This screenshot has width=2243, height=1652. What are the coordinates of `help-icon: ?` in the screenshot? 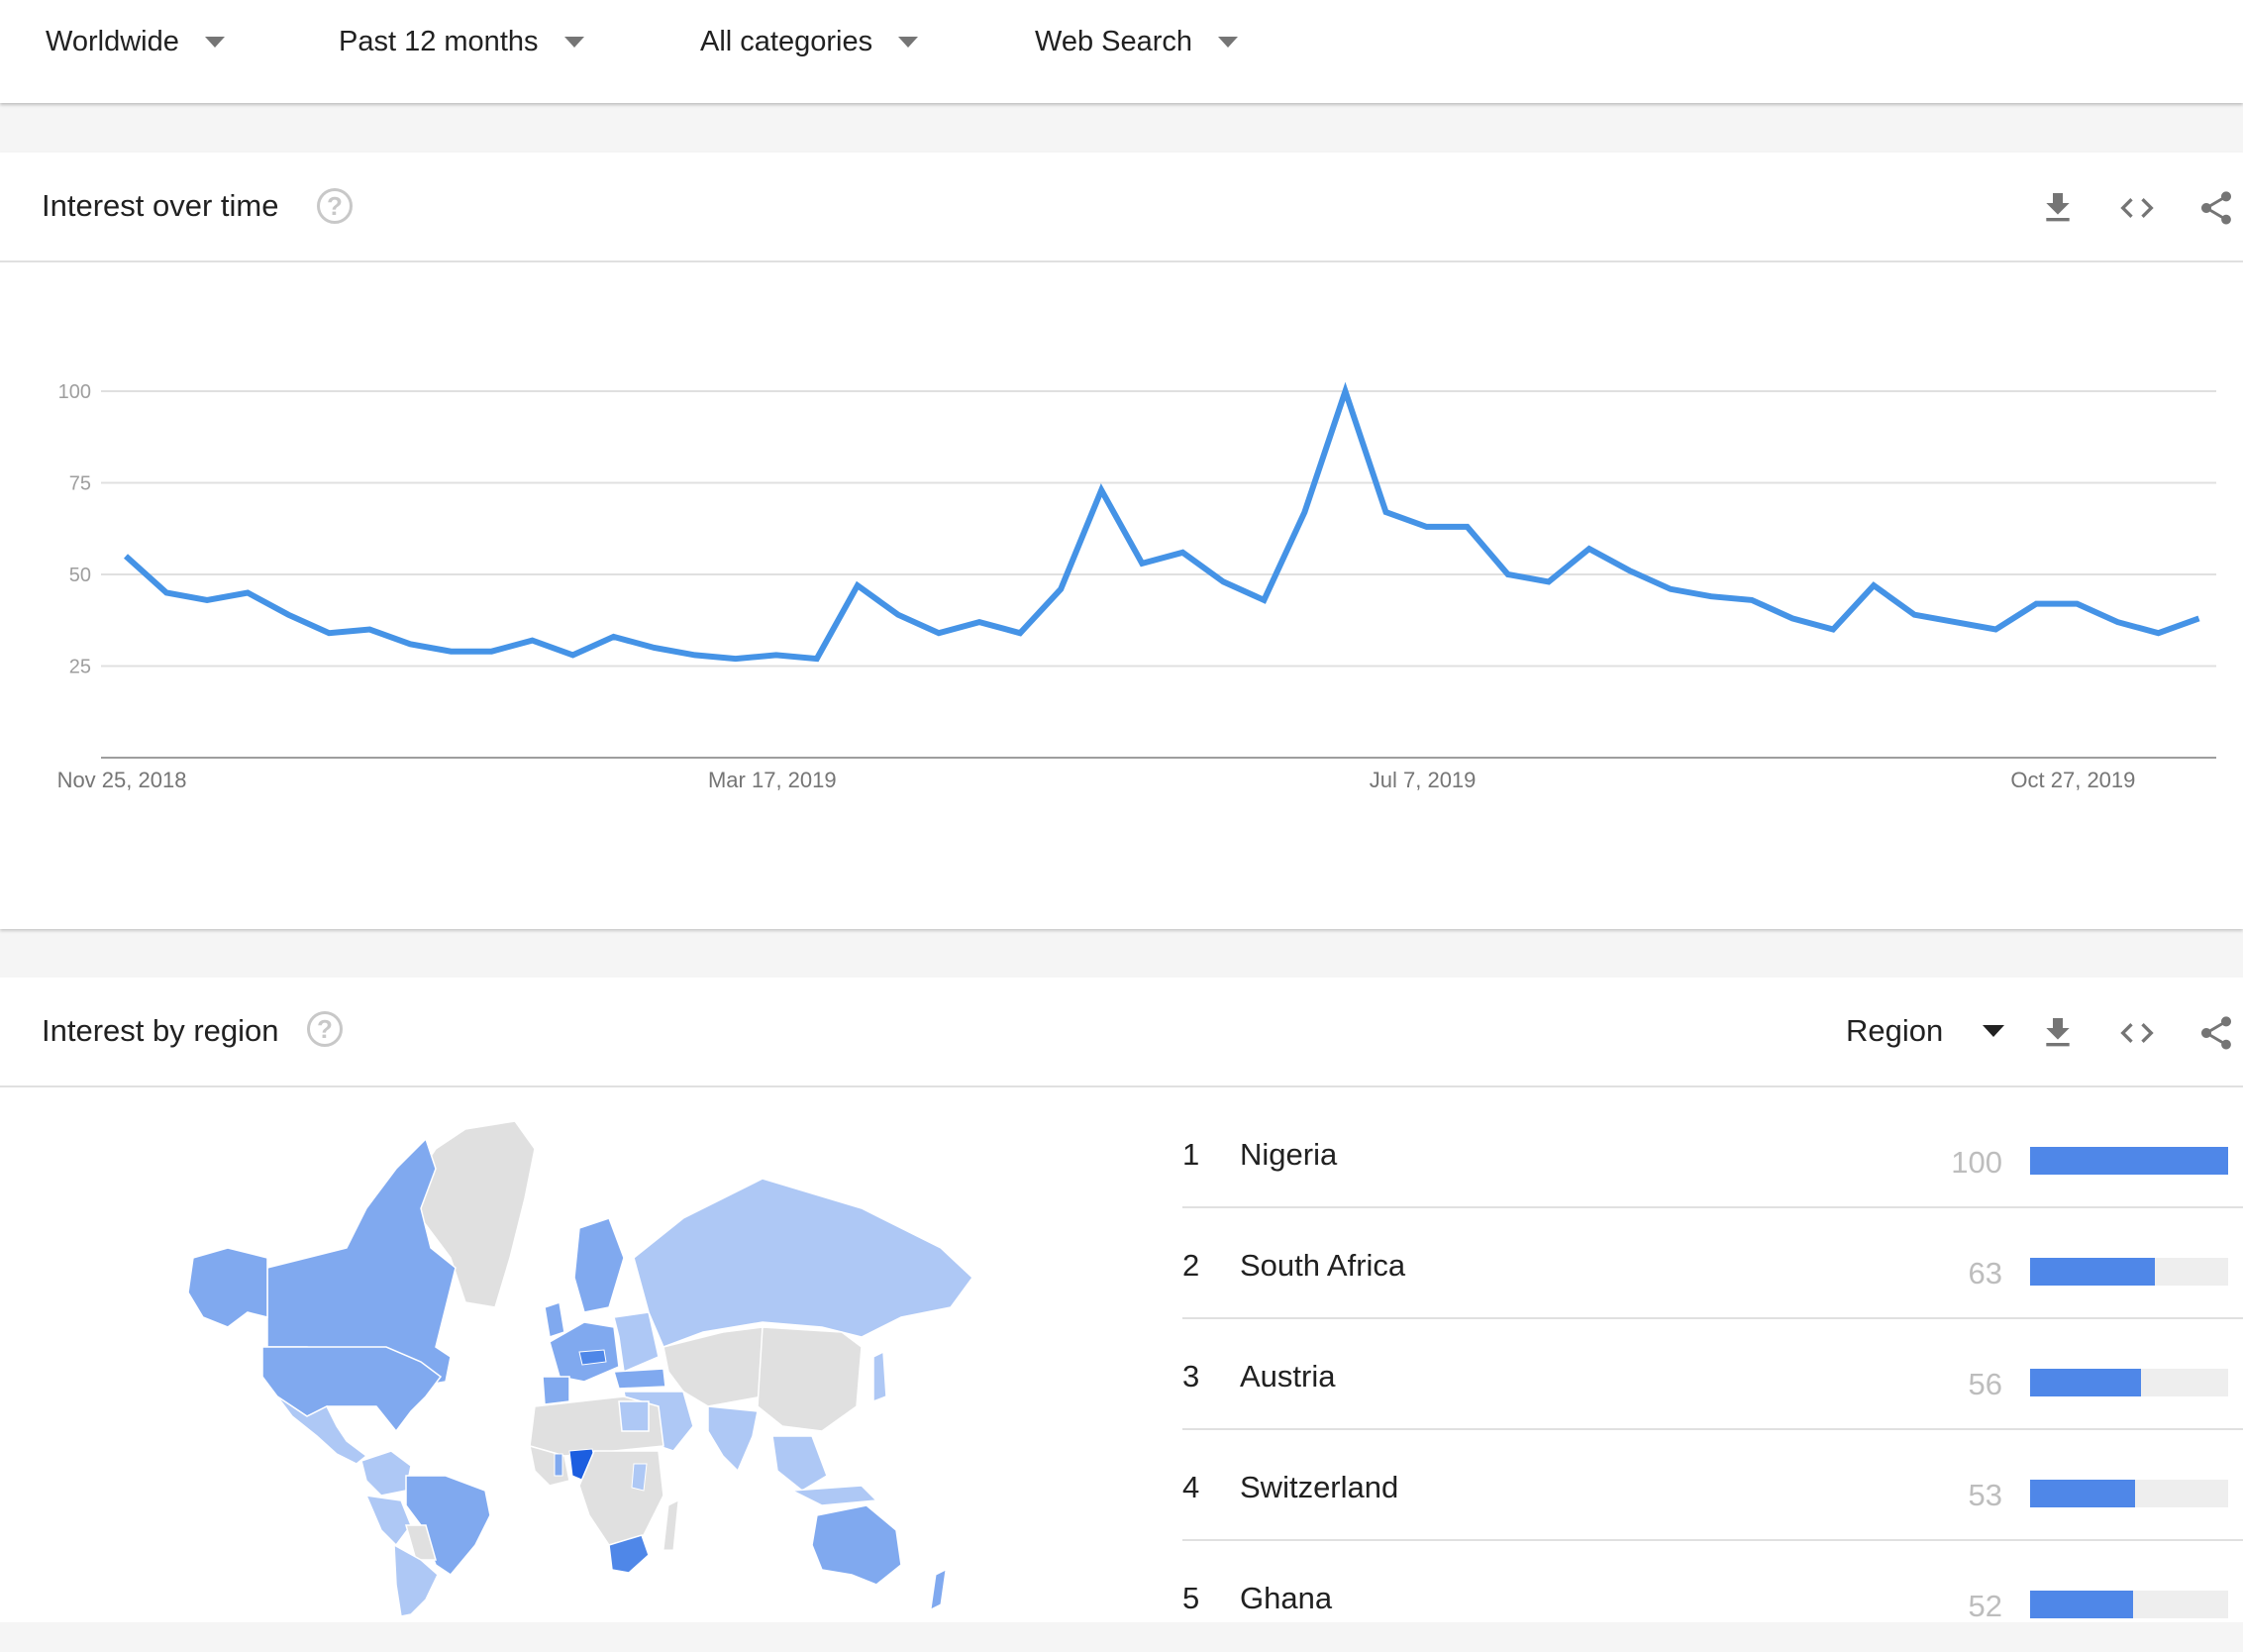 It's located at (325, 1029).